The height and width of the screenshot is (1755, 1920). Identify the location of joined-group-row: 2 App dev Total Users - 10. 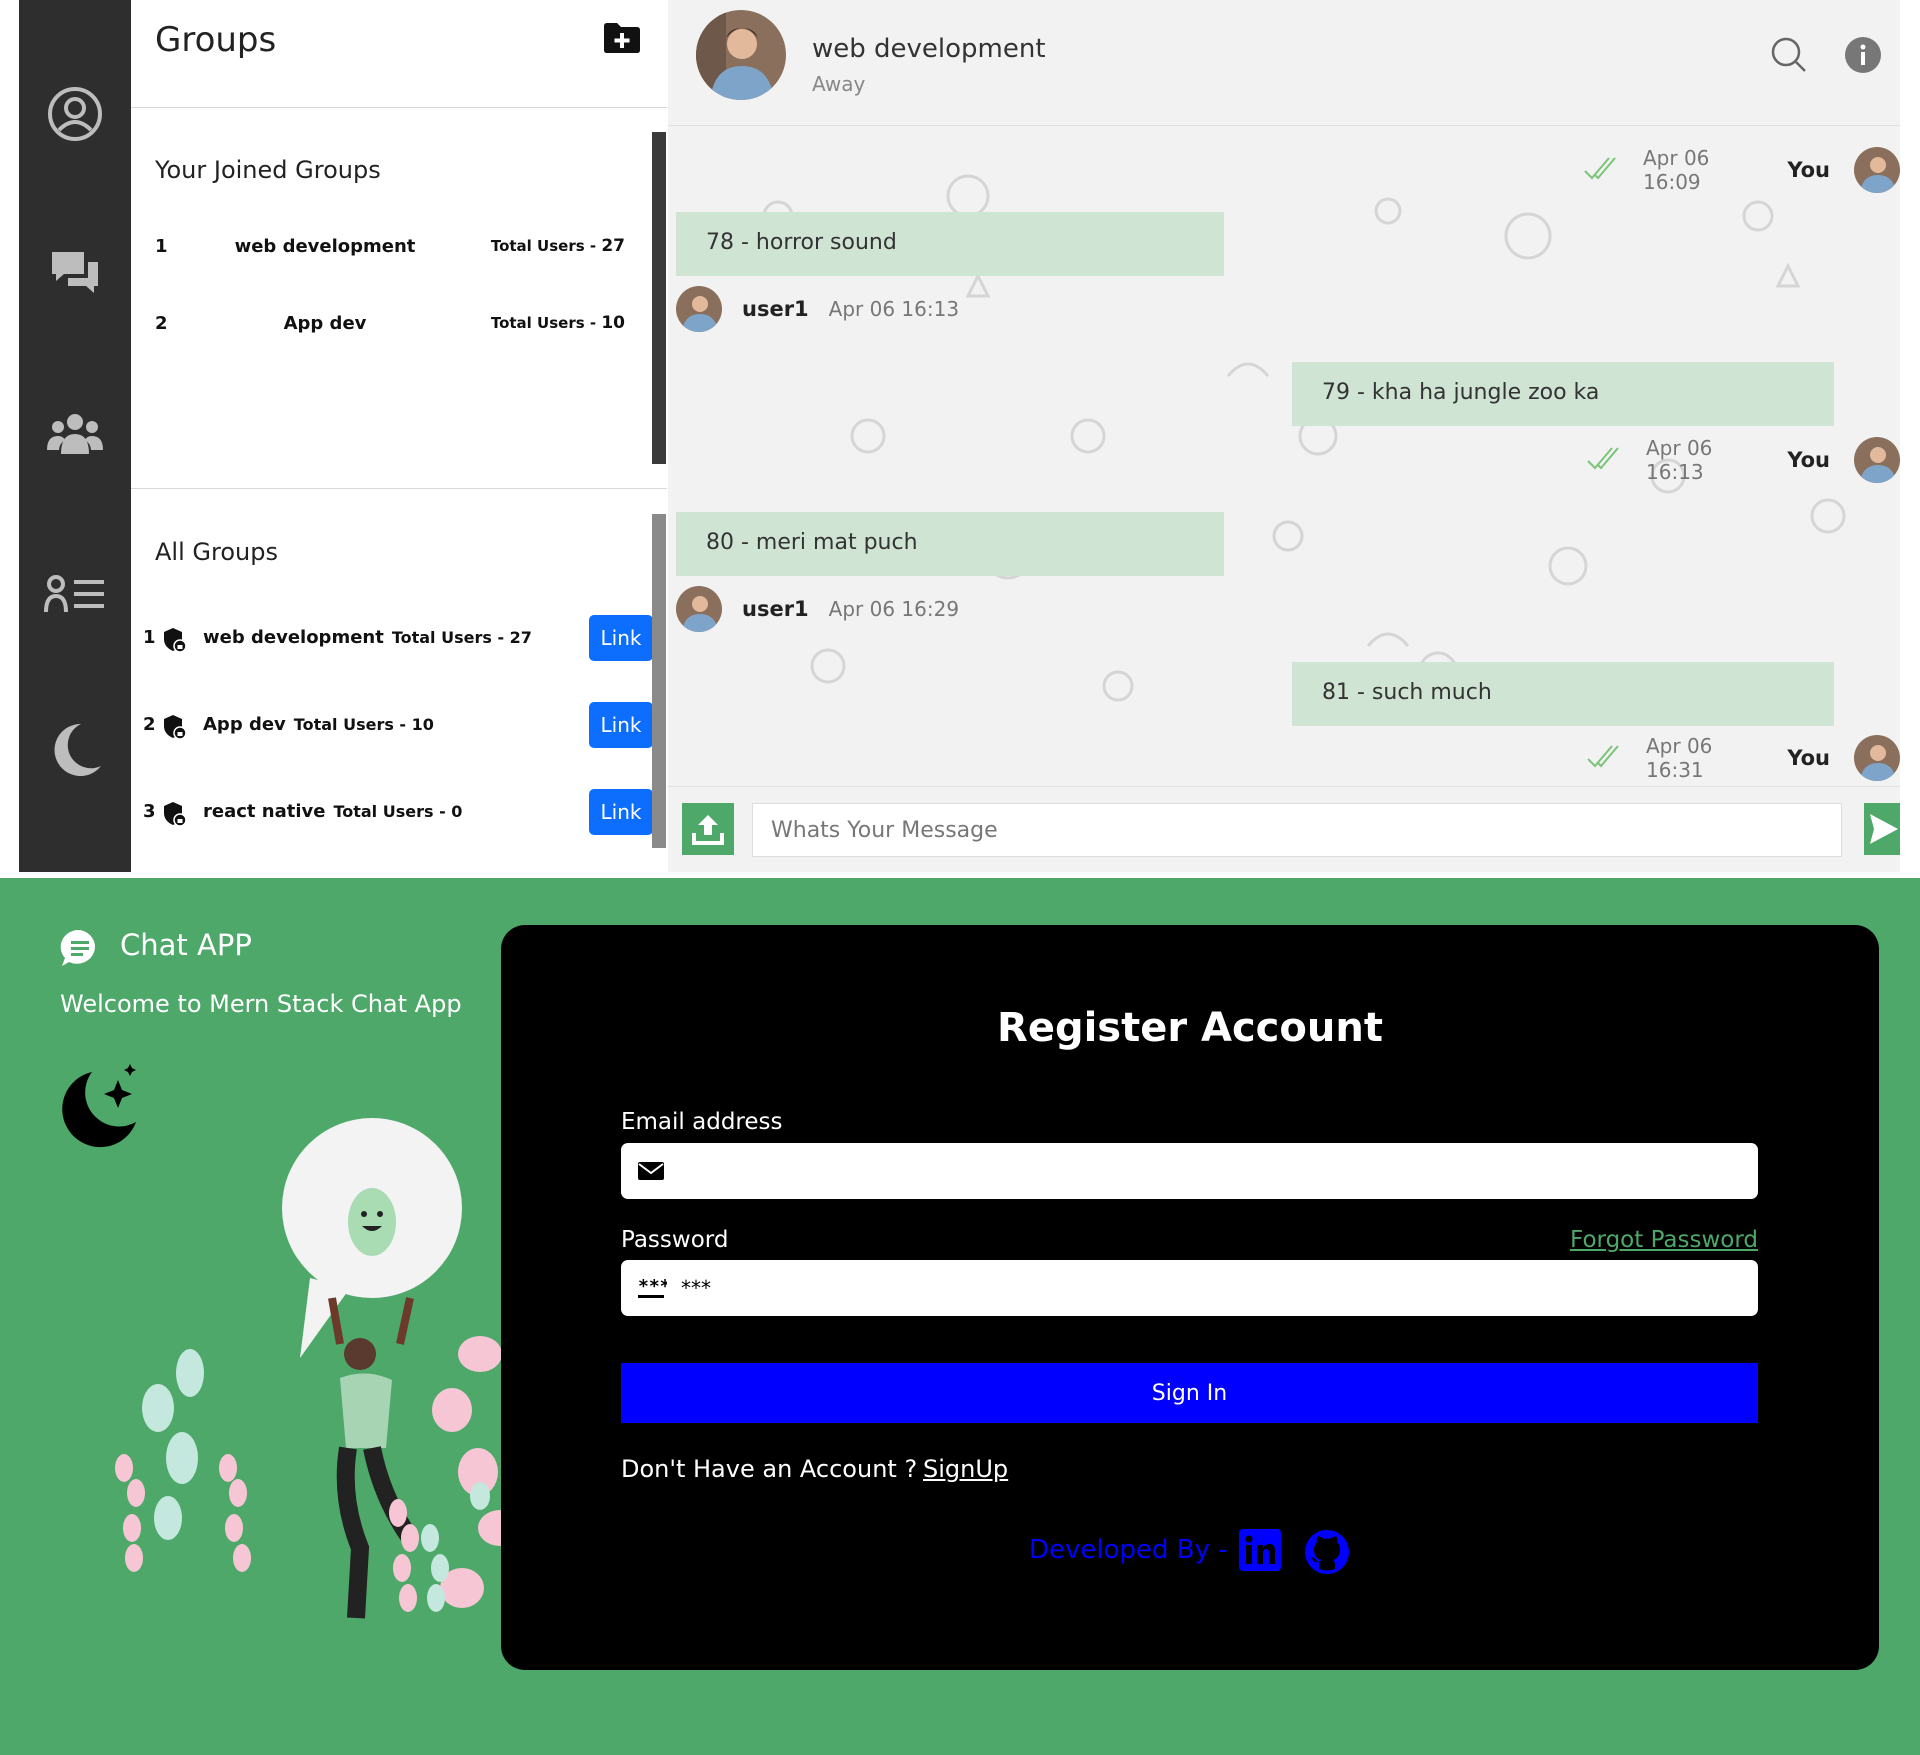
(390, 325).